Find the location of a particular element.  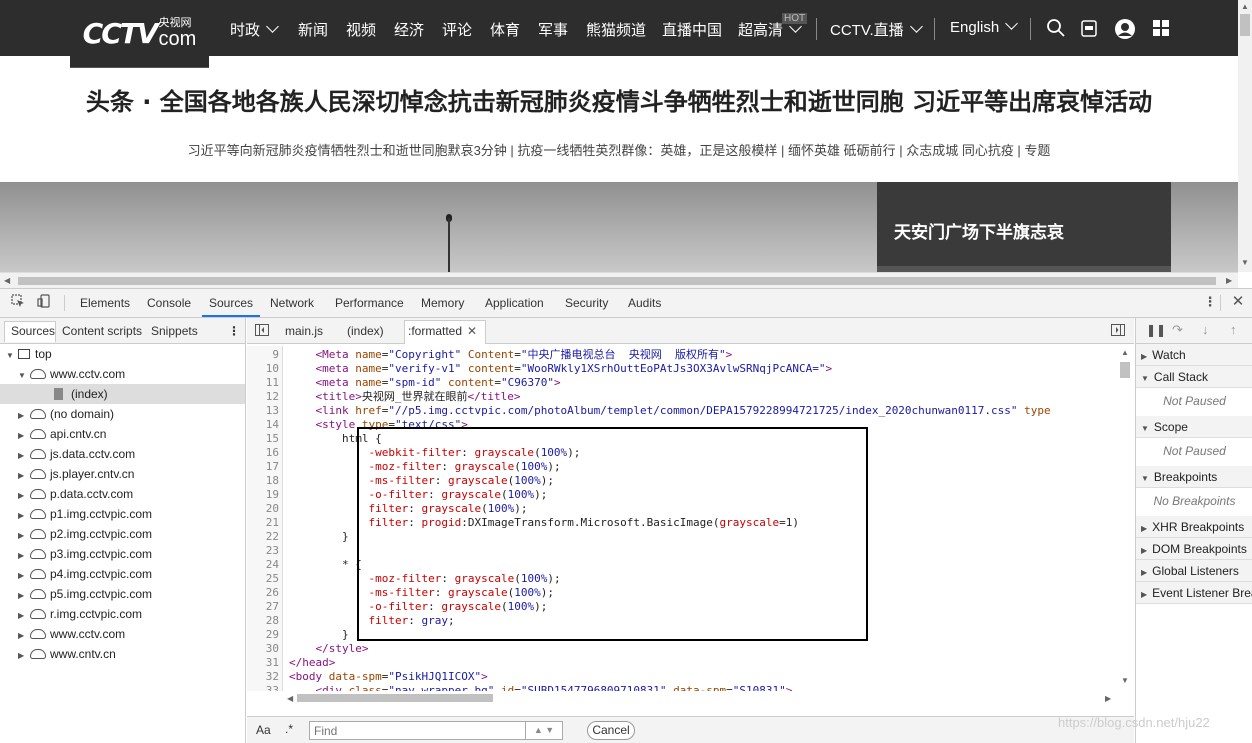

tree-item: ▶ p5.img.cctvpic.com is located at coordinates (122, 594).